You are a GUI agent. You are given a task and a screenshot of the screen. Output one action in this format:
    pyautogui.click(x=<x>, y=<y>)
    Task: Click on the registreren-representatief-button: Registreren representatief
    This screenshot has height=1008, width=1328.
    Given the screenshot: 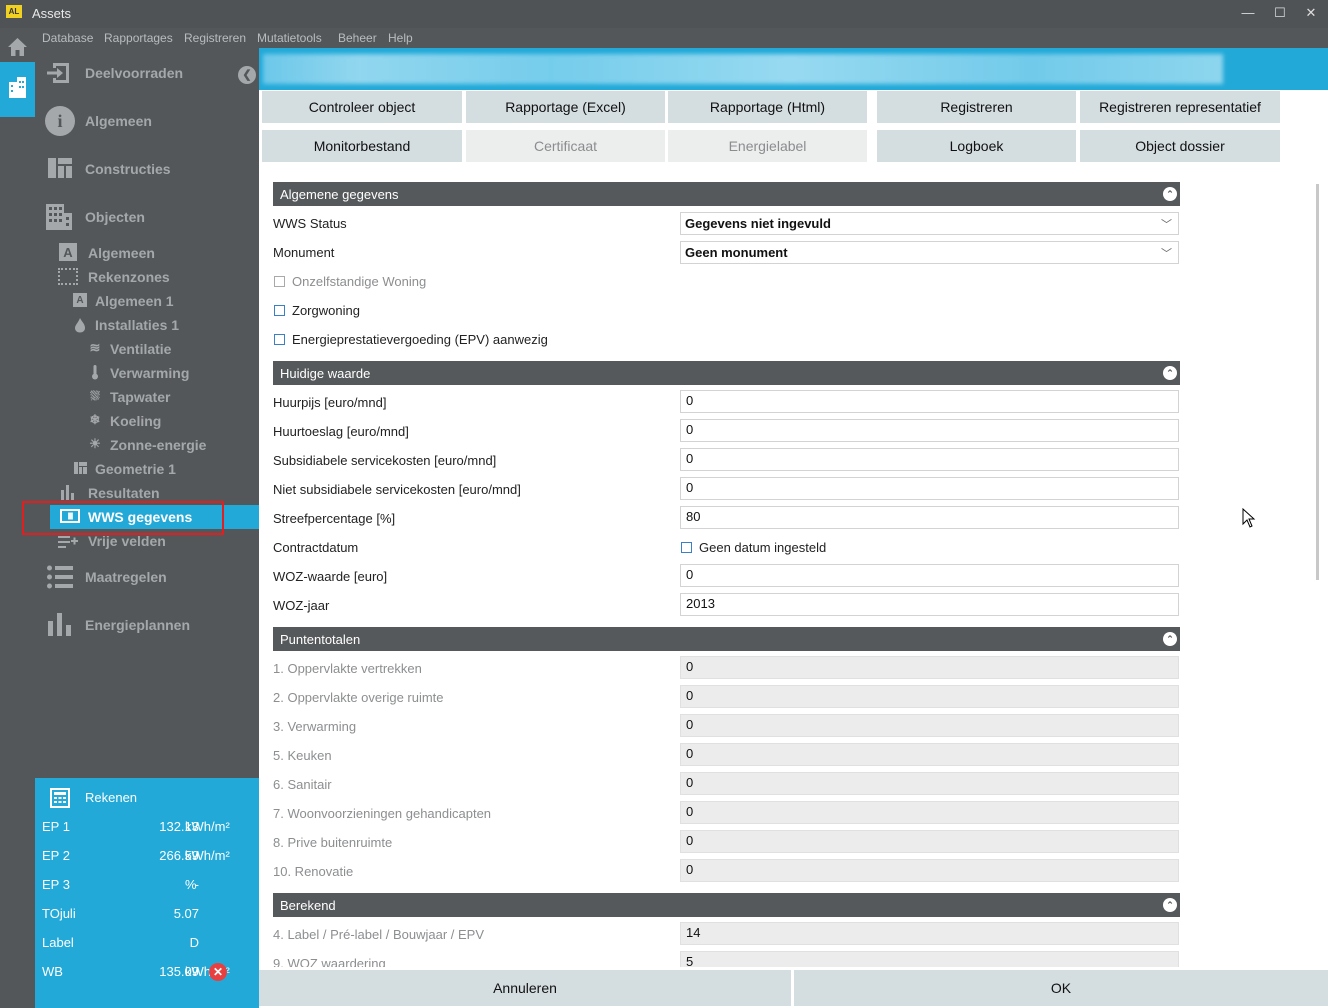 What is the action you would take?
    pyautogui.click(x=1180, y=107)
    